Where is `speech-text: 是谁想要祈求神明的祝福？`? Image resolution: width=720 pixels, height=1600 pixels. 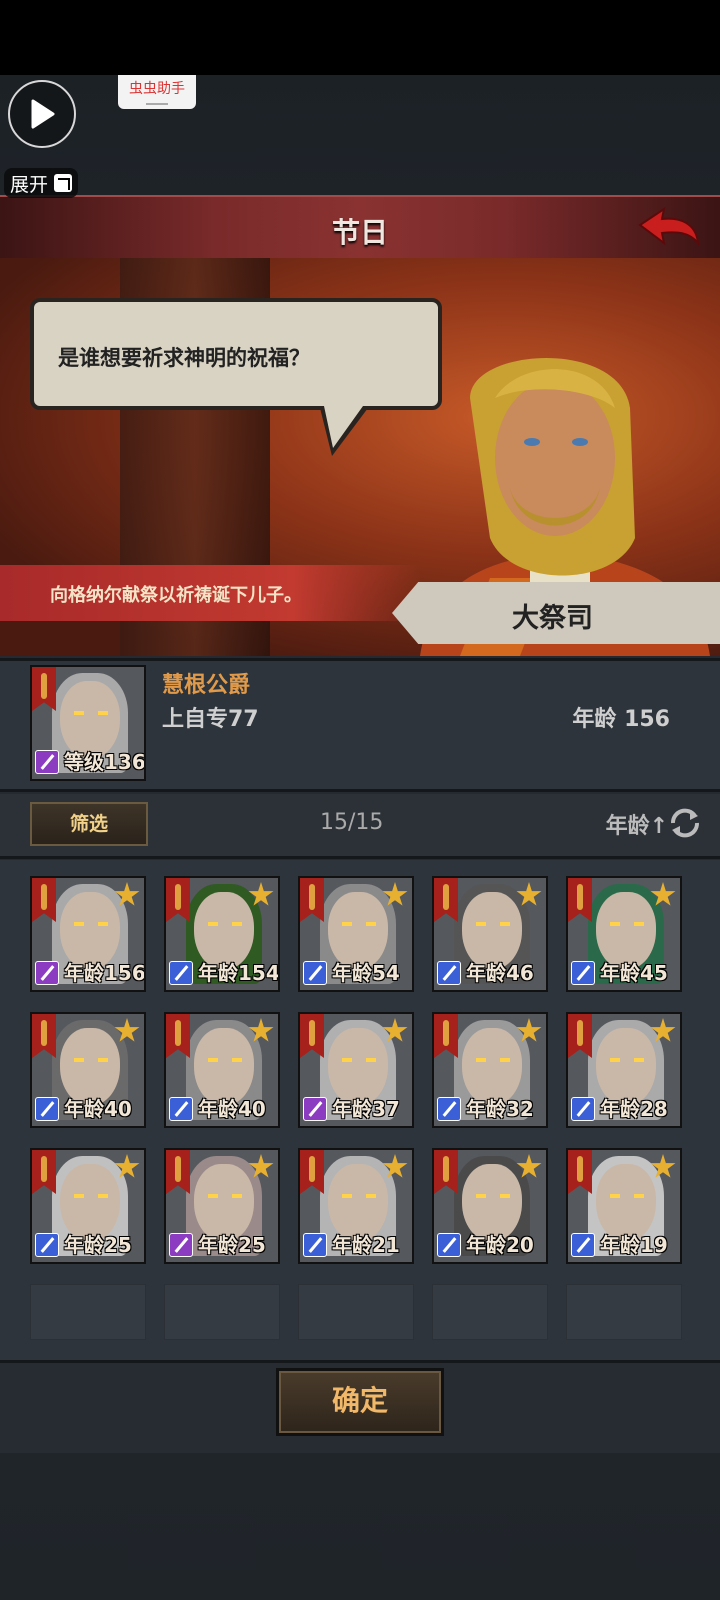
speech-text: 是谁想要祈求神明的祝福？ is located at coordinates (184, 358).